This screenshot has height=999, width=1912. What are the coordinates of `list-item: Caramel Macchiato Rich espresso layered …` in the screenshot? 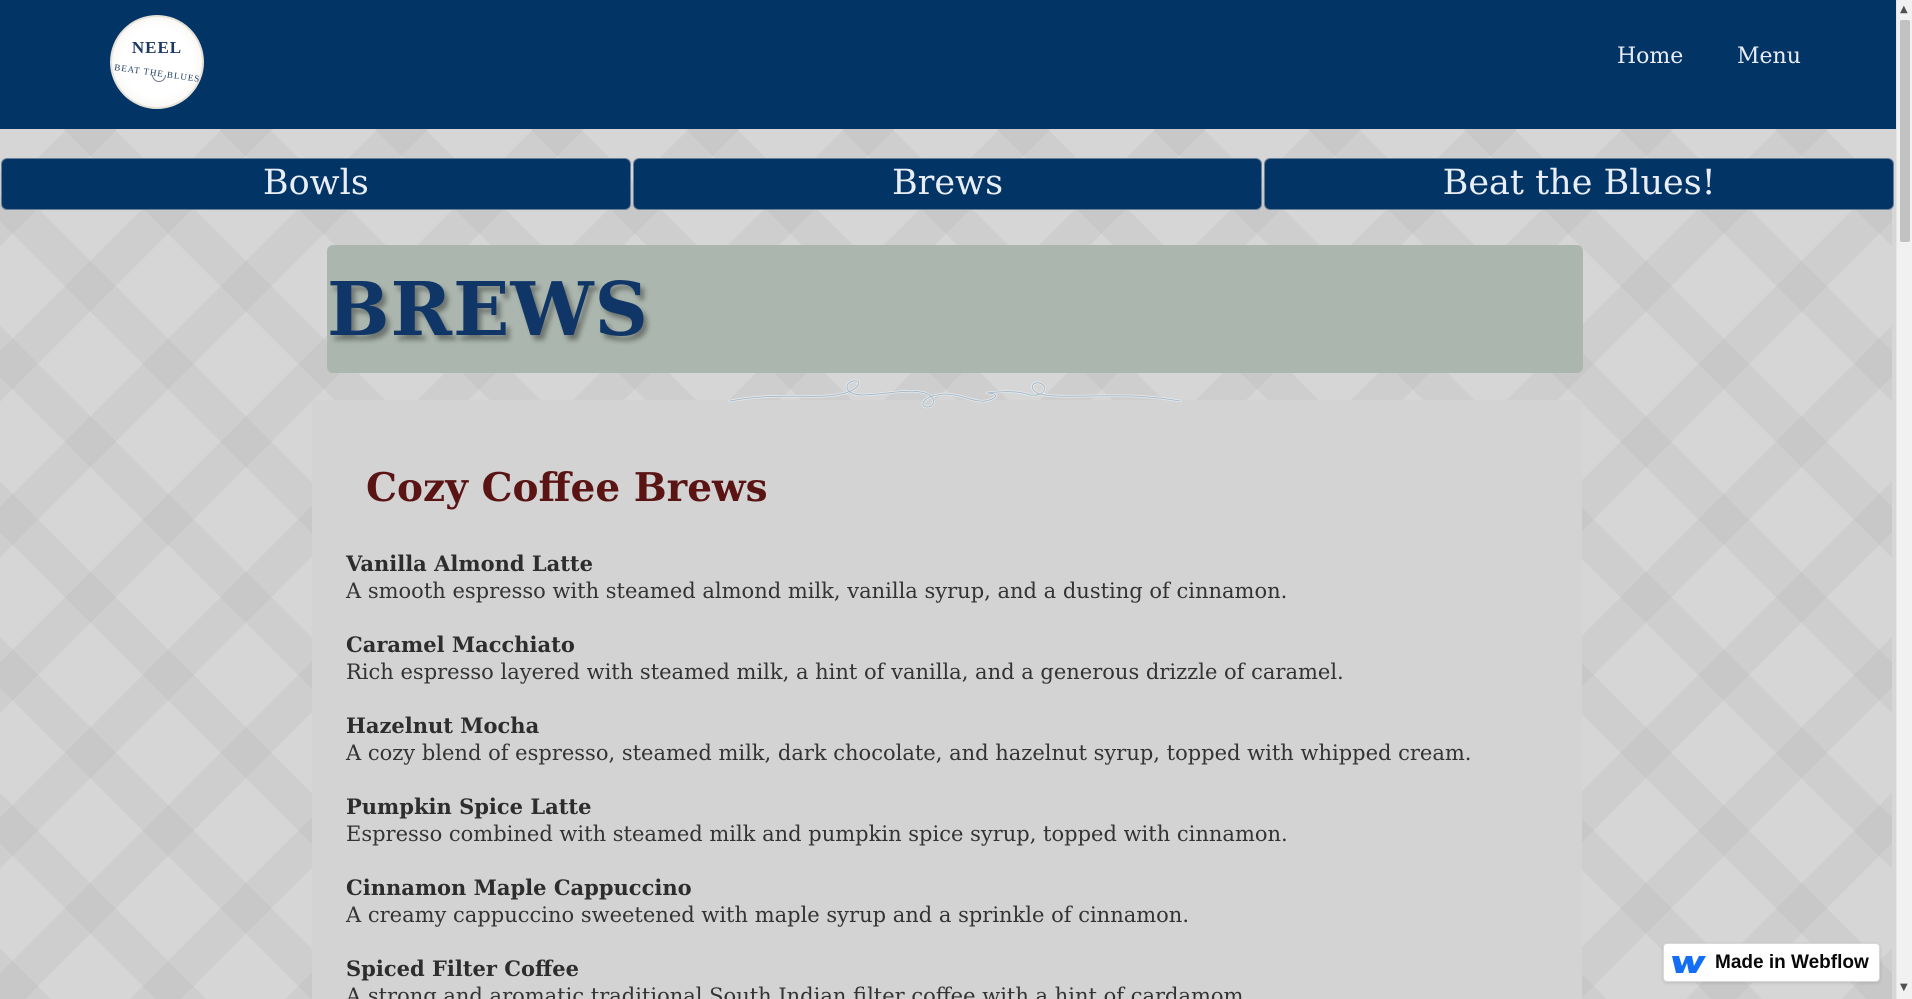 It's located at (966, 659).